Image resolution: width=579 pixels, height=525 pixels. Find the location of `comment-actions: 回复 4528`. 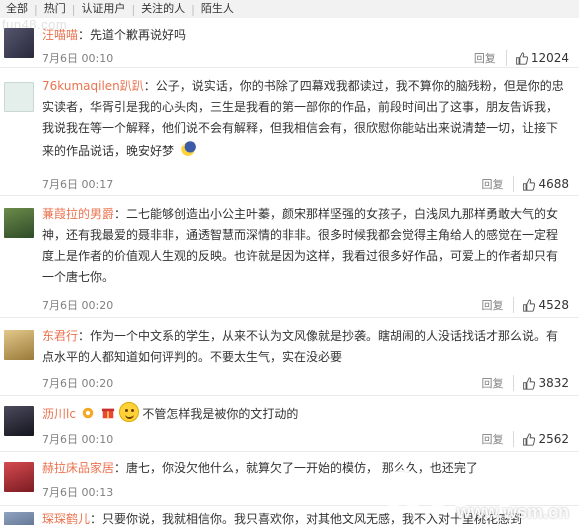

comment-actions: 回复 4528 is located at coordinates (525, 305).